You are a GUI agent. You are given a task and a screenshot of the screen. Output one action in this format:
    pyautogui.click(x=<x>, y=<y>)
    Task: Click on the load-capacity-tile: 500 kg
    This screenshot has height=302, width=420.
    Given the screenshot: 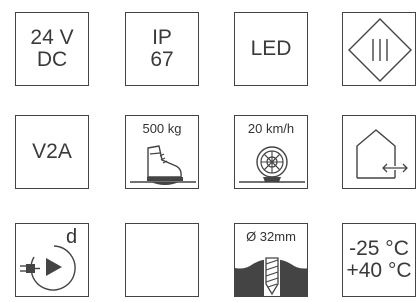 What is the action you would take?
    pyautogui.click(x=162, y=152)
    